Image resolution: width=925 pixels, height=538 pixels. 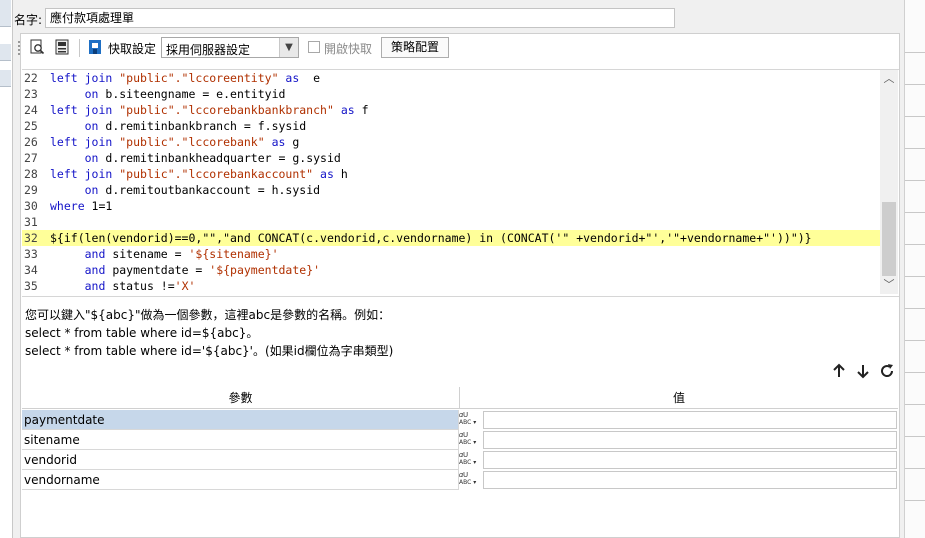 I want to click on preview-icon, so click(x=37, y=47).